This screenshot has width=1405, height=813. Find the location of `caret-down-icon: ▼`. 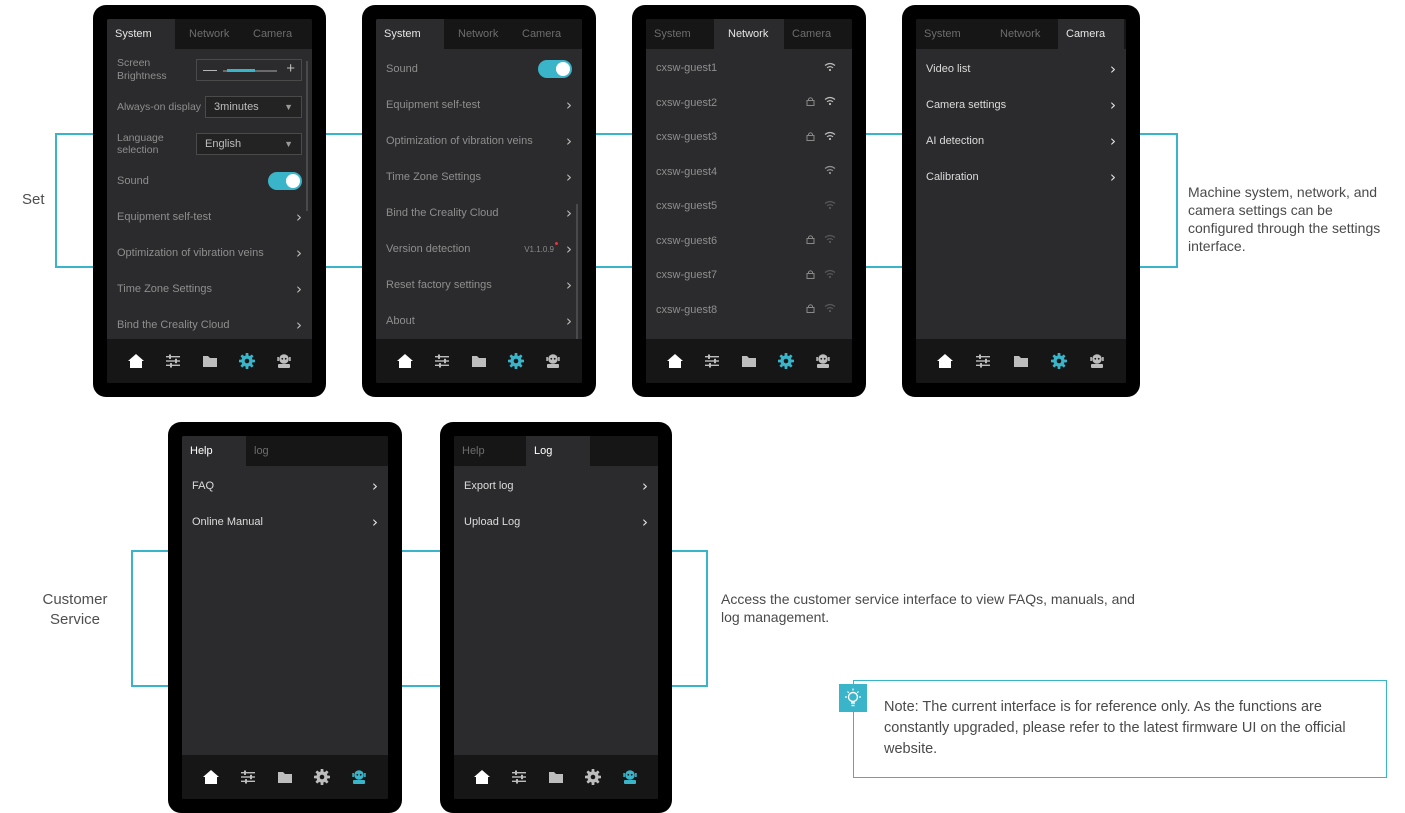

caret-down-icon: ▼ is located at coordinates (288, 107).